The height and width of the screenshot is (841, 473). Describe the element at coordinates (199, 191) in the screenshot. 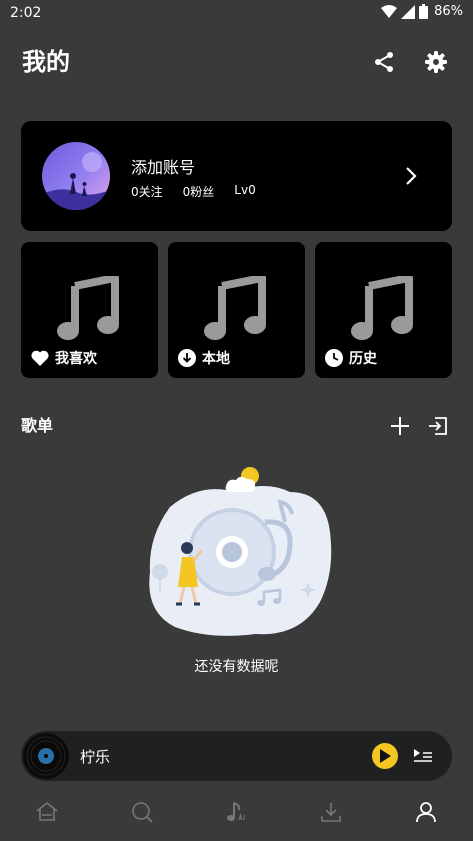

I see `followers-count: 0粉丝` at that location.